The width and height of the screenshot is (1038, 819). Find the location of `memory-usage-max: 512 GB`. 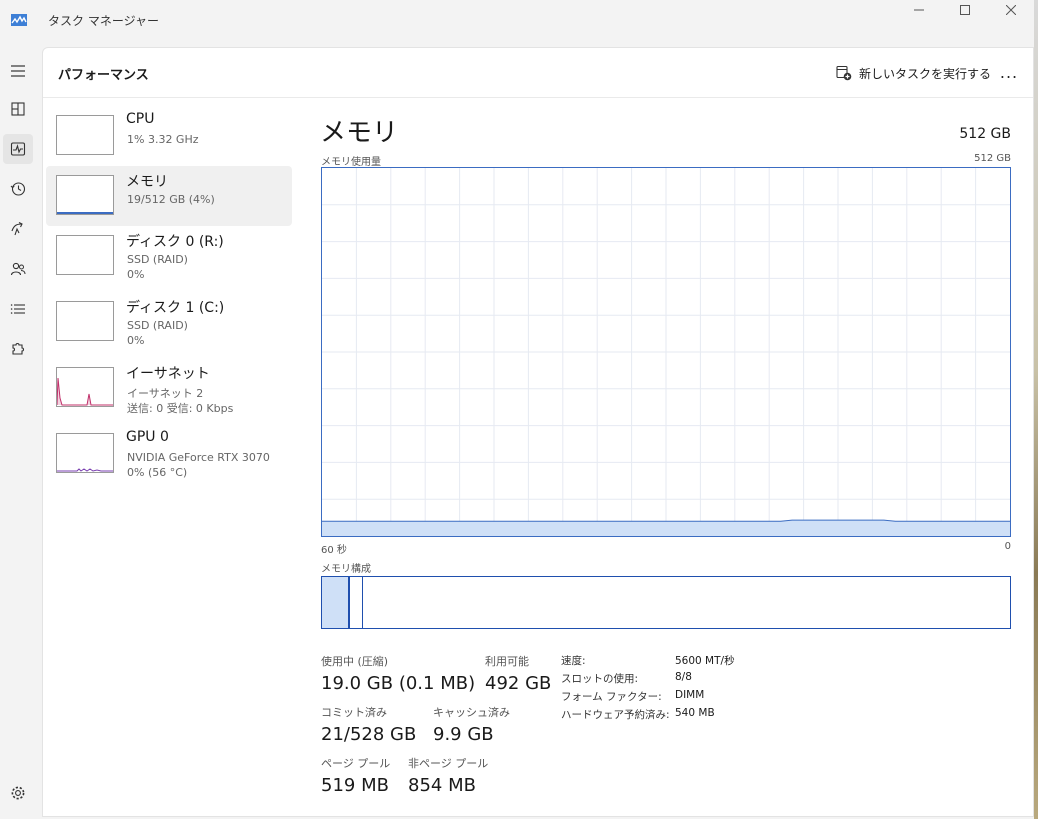

memory-usage-max: 512 GB is located at coordinates (992, 158).